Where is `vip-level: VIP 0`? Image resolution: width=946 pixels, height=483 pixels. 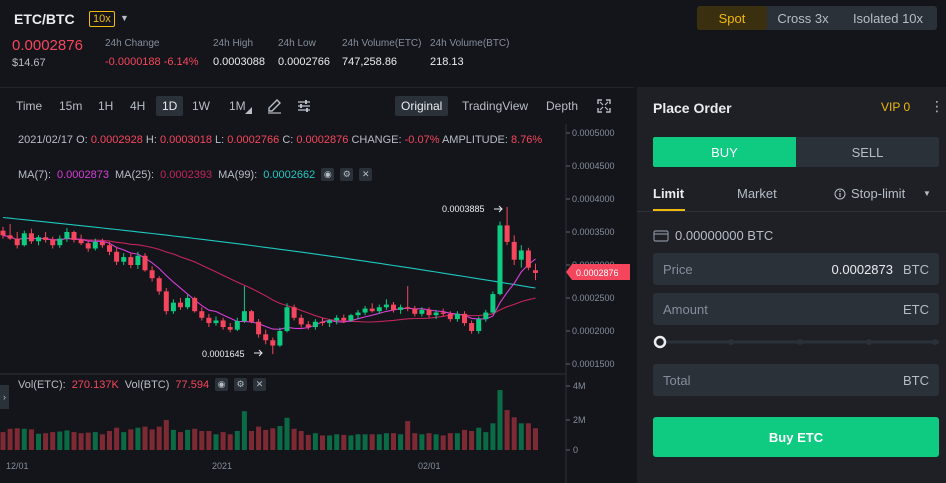
vip-level: VIP 0 is located at coordinates (895, 107).